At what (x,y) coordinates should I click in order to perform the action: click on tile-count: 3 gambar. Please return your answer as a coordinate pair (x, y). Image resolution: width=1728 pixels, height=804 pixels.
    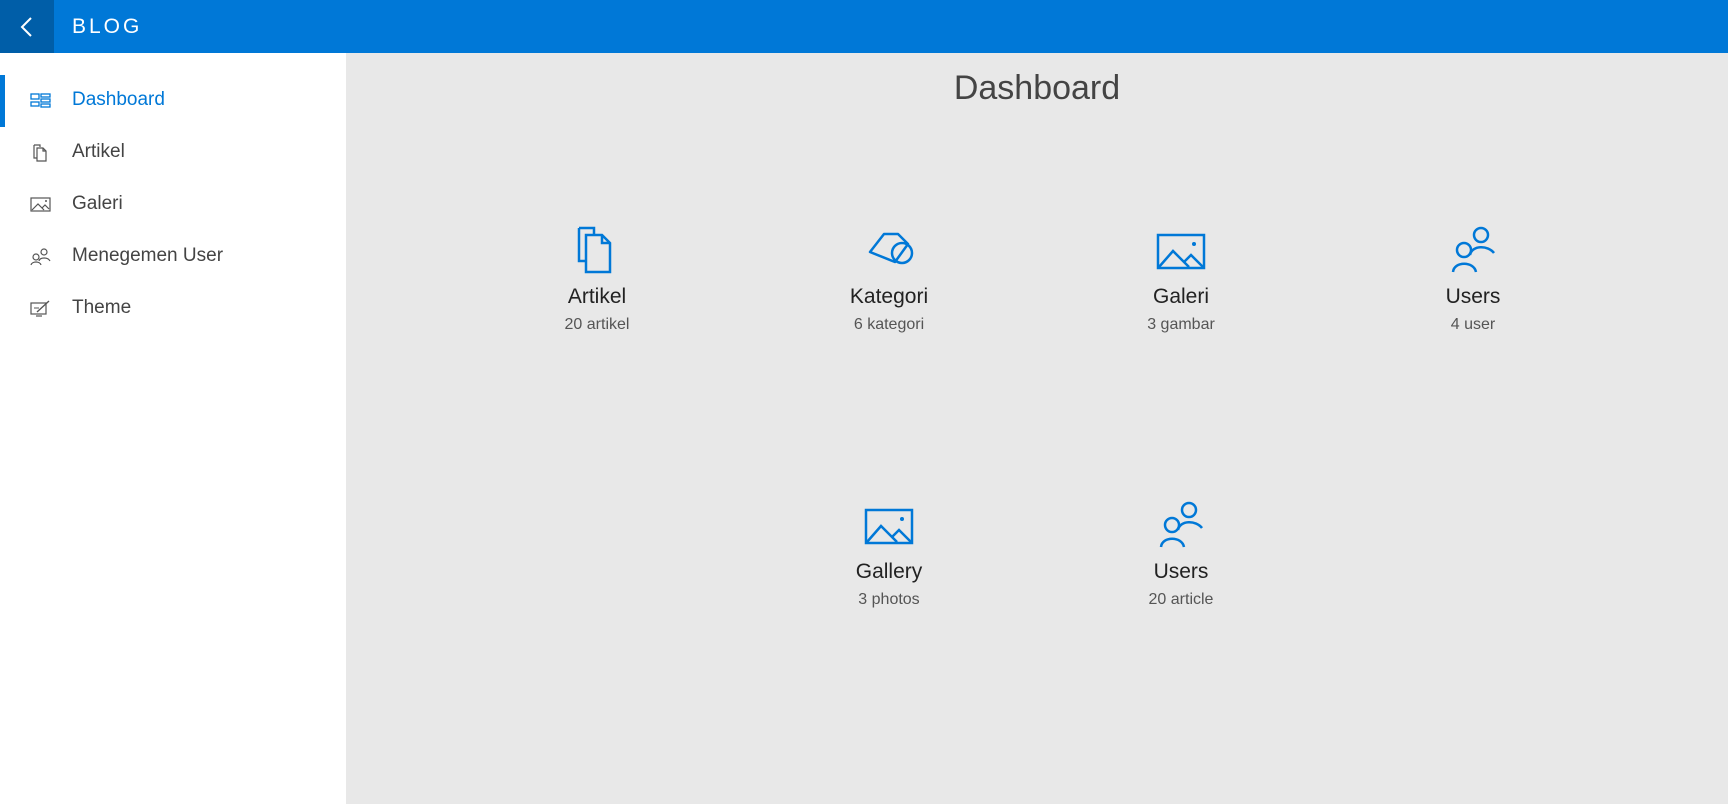
    Looking at the image, I should click on (1181, 324).